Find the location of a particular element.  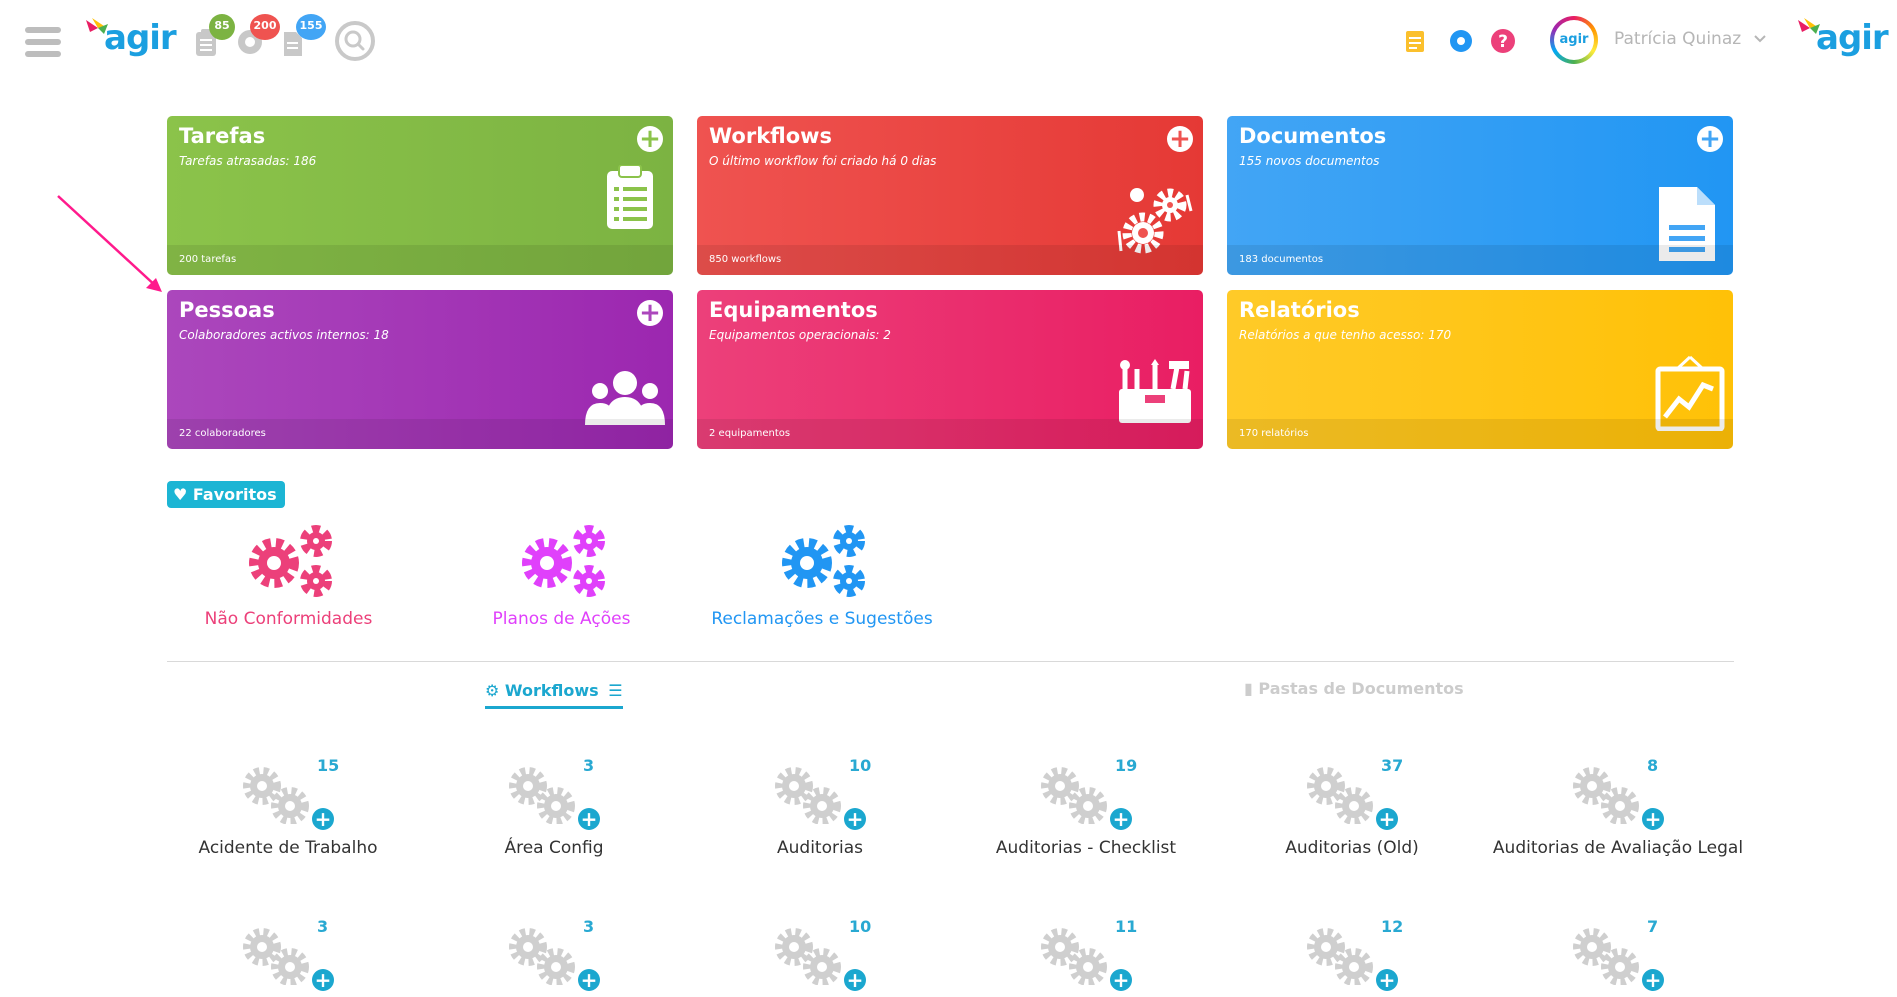

settings-icon is located at coordinates (1461, 43).